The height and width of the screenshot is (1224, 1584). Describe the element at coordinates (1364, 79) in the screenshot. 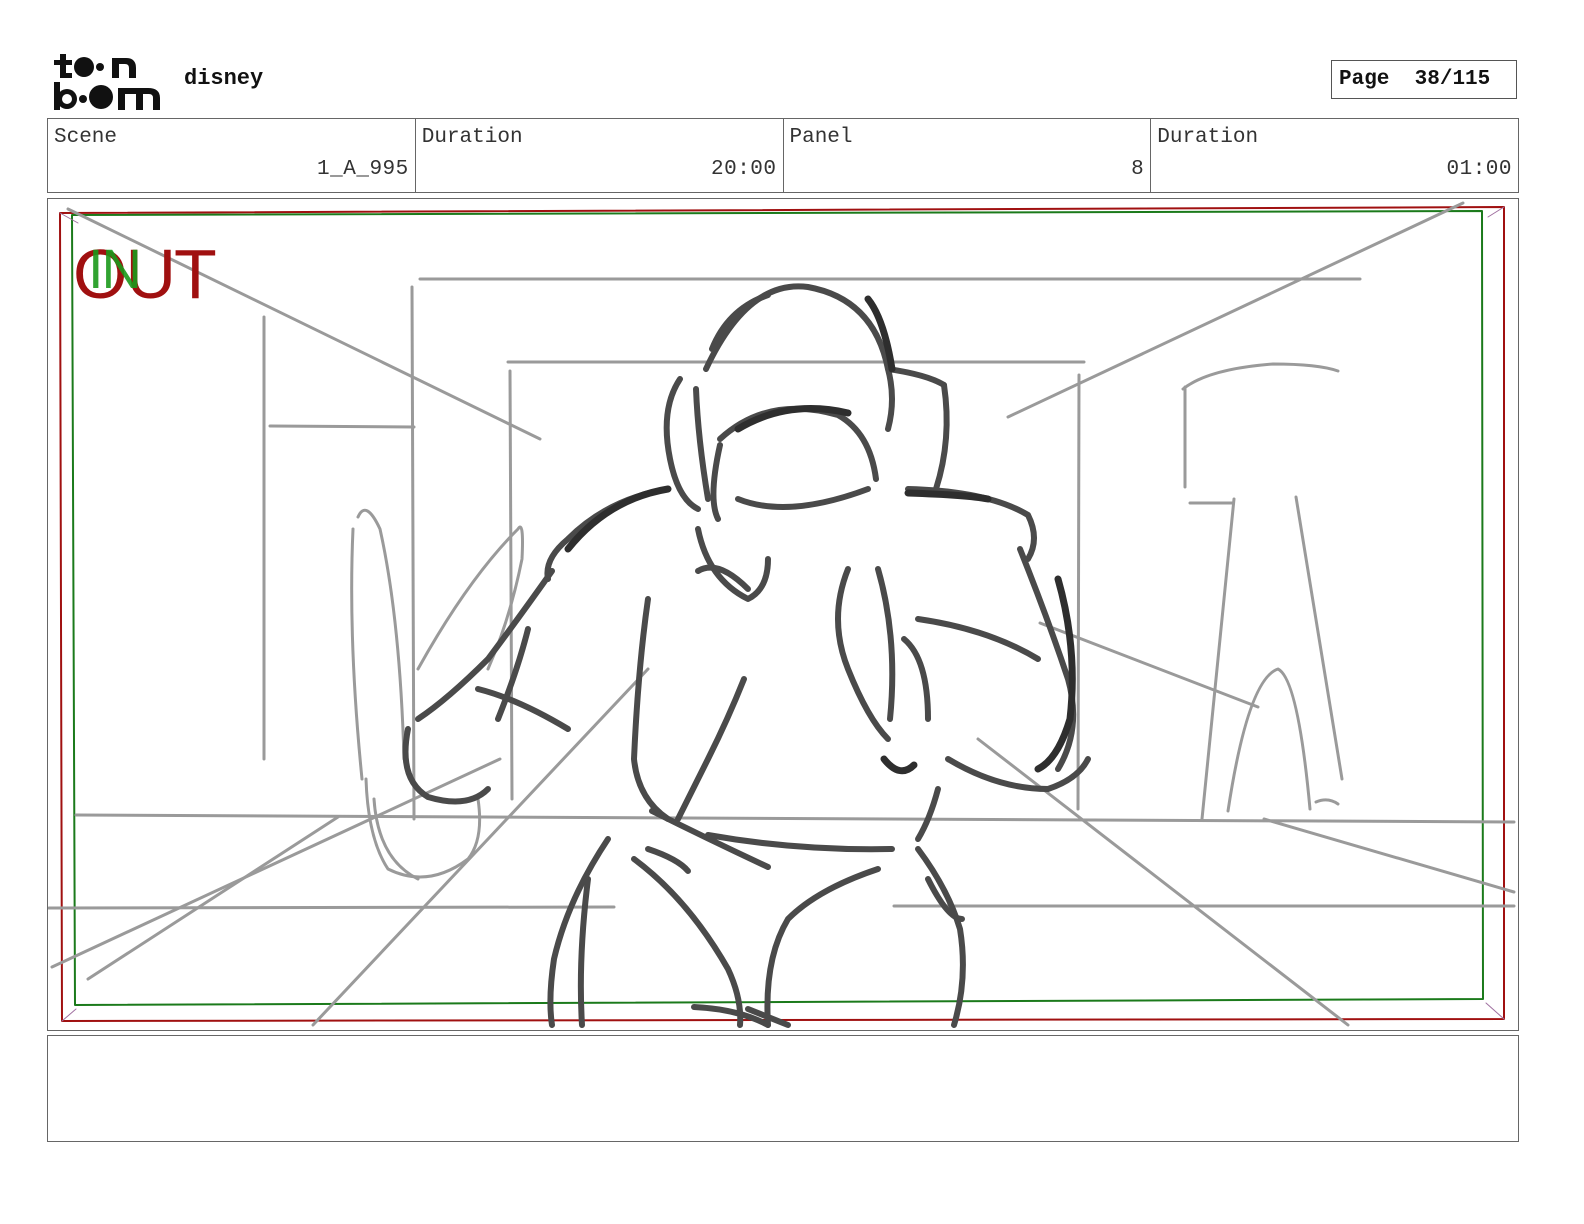

I see `page-label: Page` at that location.